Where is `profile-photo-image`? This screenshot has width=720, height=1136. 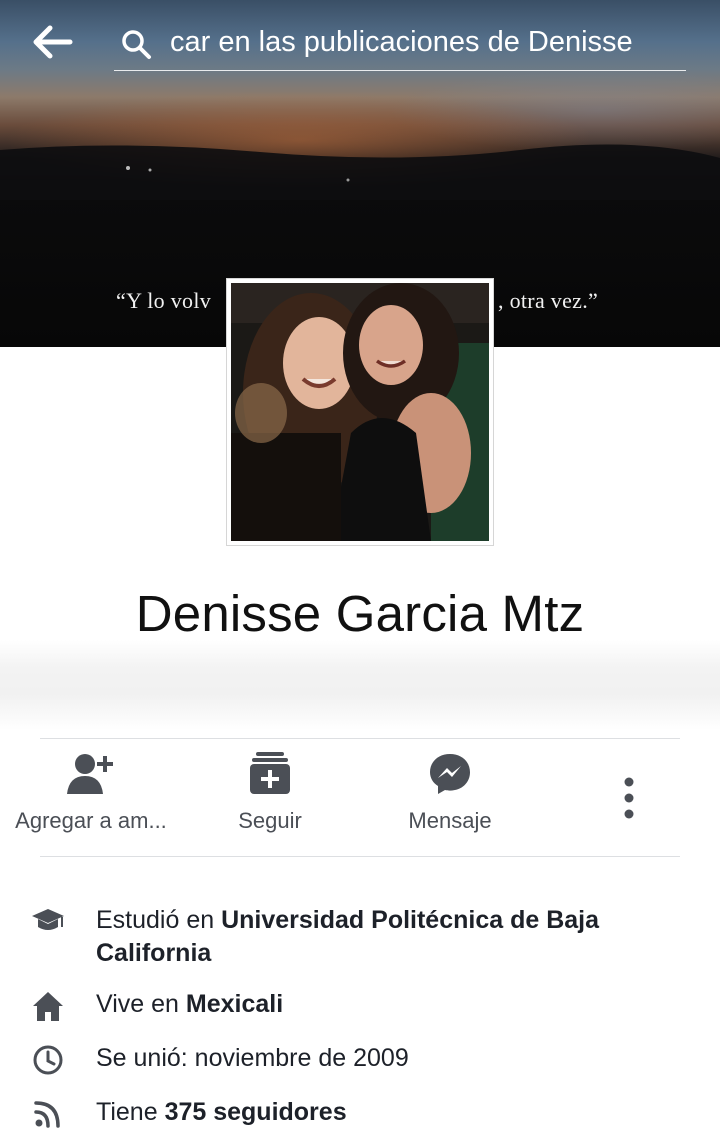 profile-photo-image is located at coordinates (360, 412).